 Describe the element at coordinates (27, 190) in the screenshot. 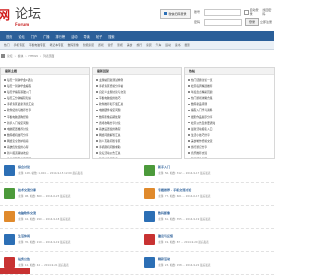

I see `forum-title: 技术交流分享` at that location.